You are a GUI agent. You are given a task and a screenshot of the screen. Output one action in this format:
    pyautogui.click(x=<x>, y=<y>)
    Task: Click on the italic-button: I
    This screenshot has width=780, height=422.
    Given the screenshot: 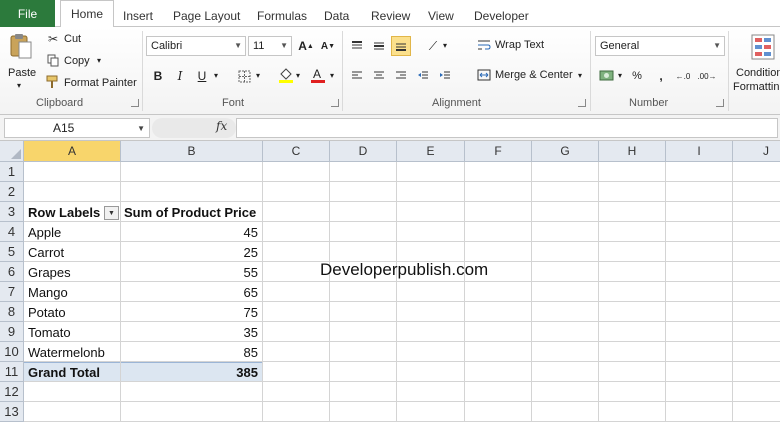 What is the action you would take?
    pyautogui.click(x=180, y=76)
    